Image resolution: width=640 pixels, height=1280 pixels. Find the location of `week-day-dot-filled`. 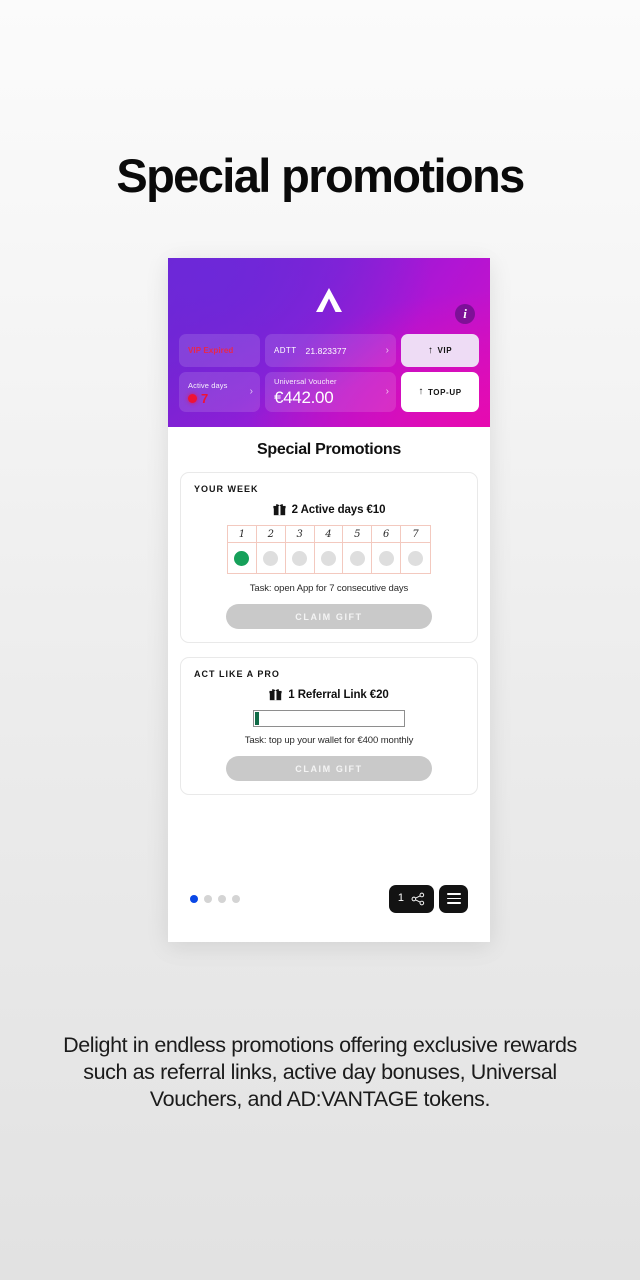

week-day-dot-filled is located at coordinates (242, 558).